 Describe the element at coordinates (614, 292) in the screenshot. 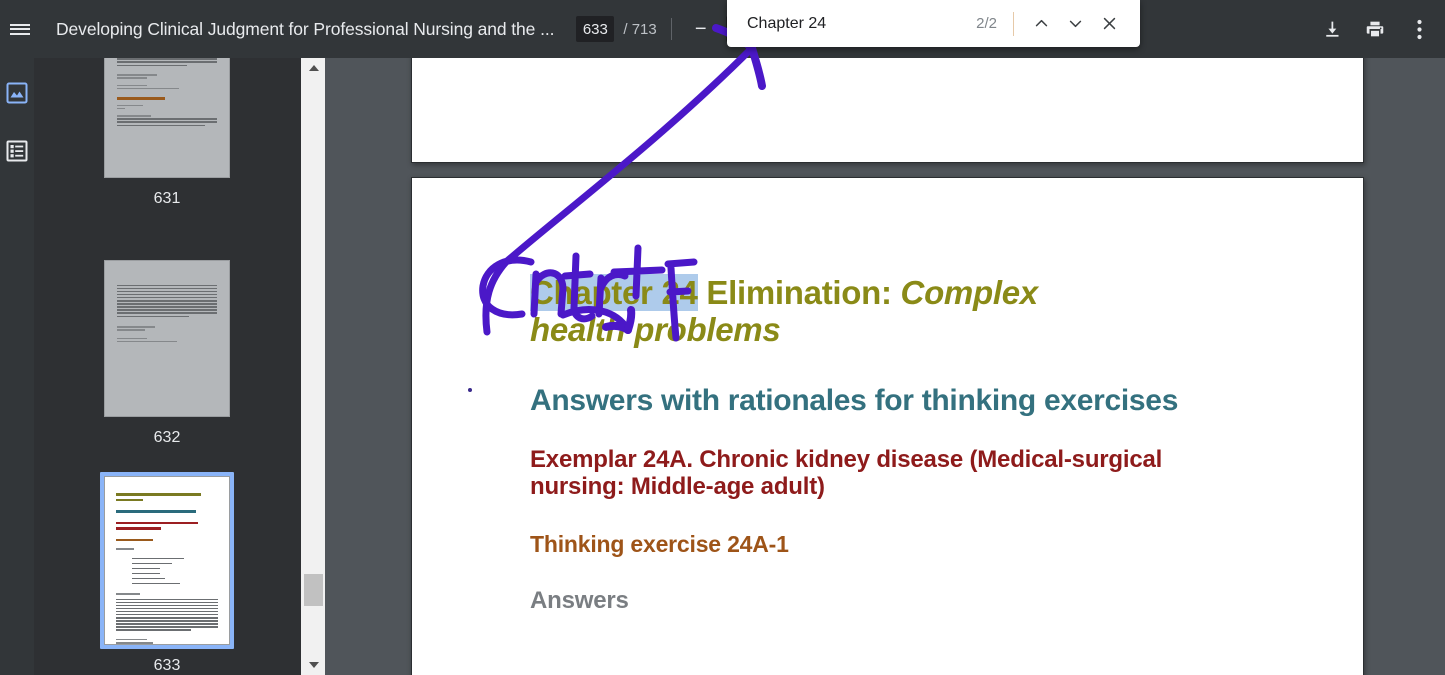

I see `search-highlight: Chapter 24` at that location.